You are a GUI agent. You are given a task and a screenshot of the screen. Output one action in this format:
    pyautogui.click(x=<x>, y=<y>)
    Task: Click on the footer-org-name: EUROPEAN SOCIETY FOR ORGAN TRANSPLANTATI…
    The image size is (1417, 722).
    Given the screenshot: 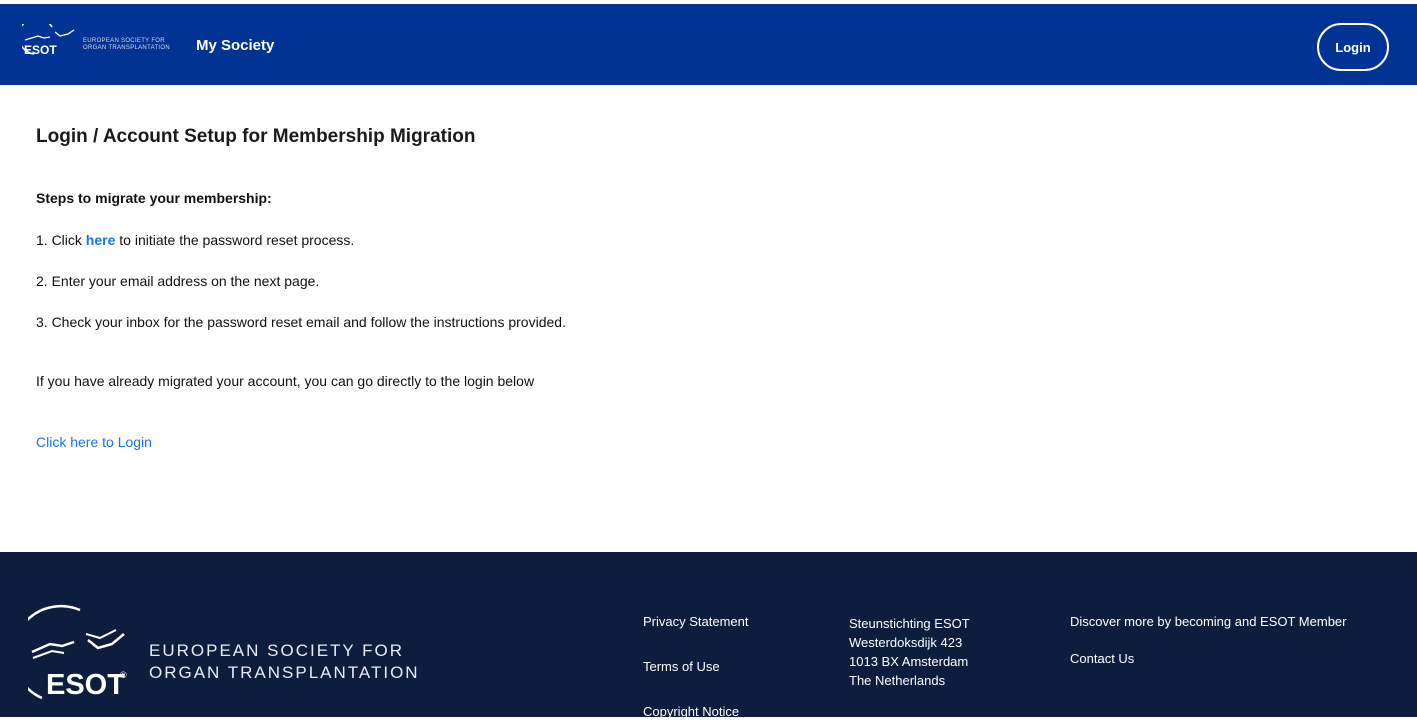 What is the action you would take?
    pyautogui.click(x=284, y=662)
    